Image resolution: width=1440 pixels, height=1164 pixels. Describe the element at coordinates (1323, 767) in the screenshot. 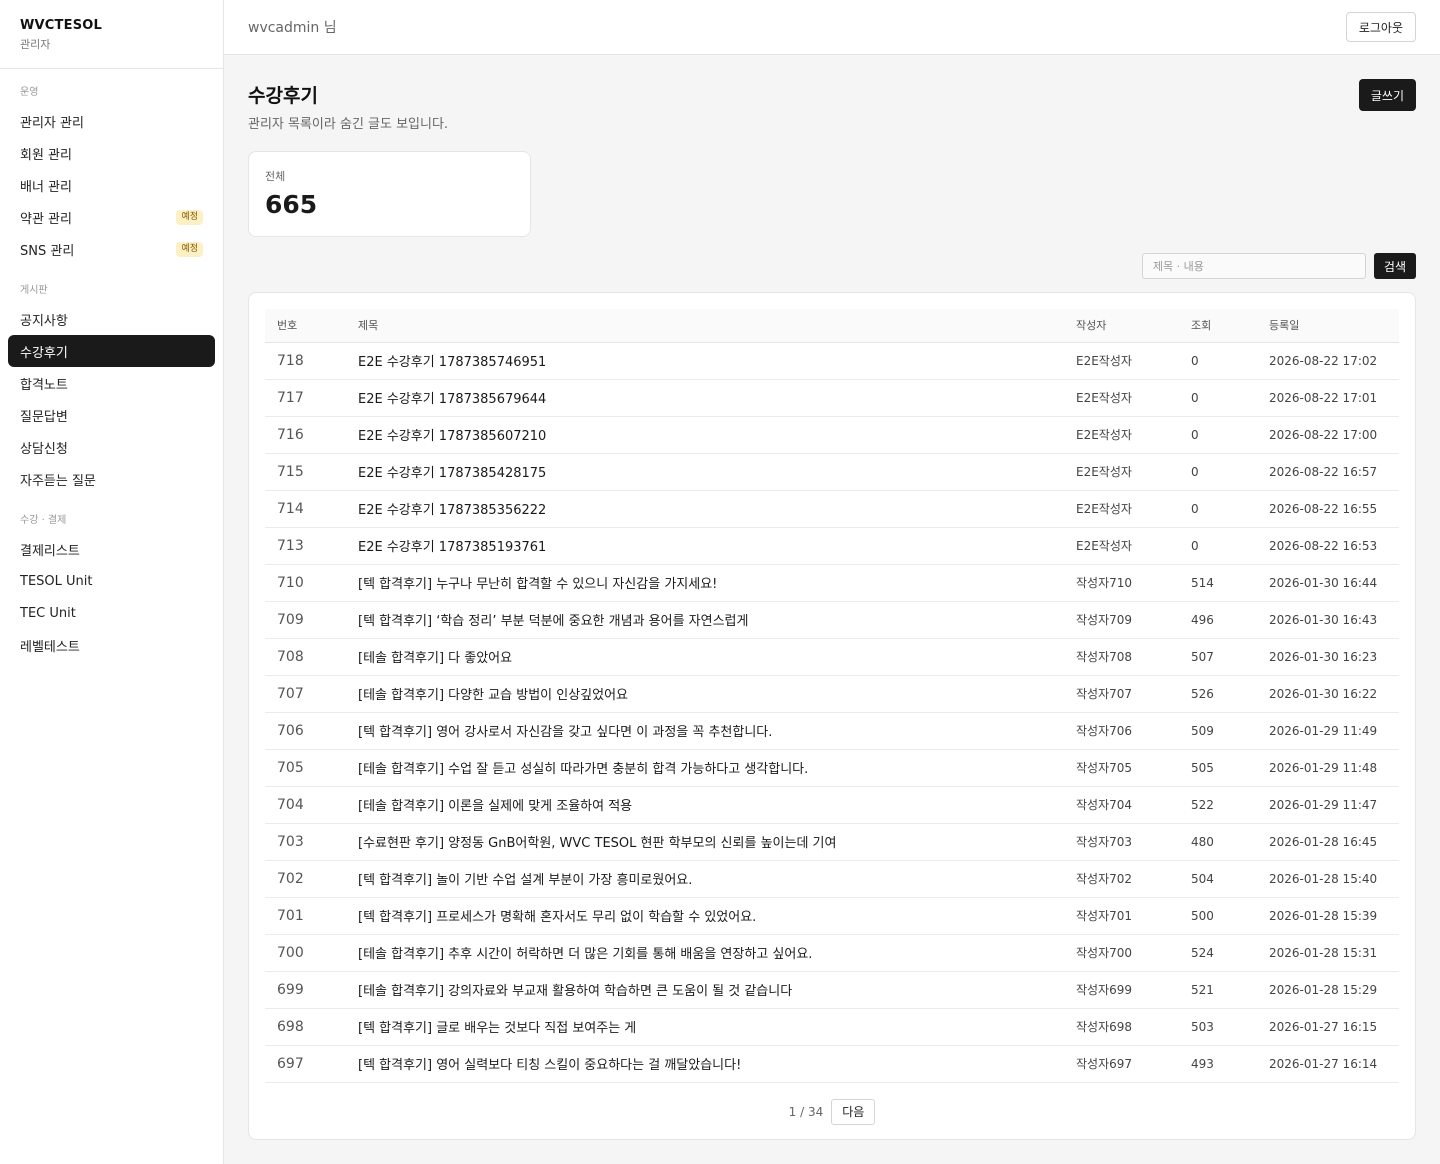

I see `cell-date: 2026-01-29 11:48` at that location.